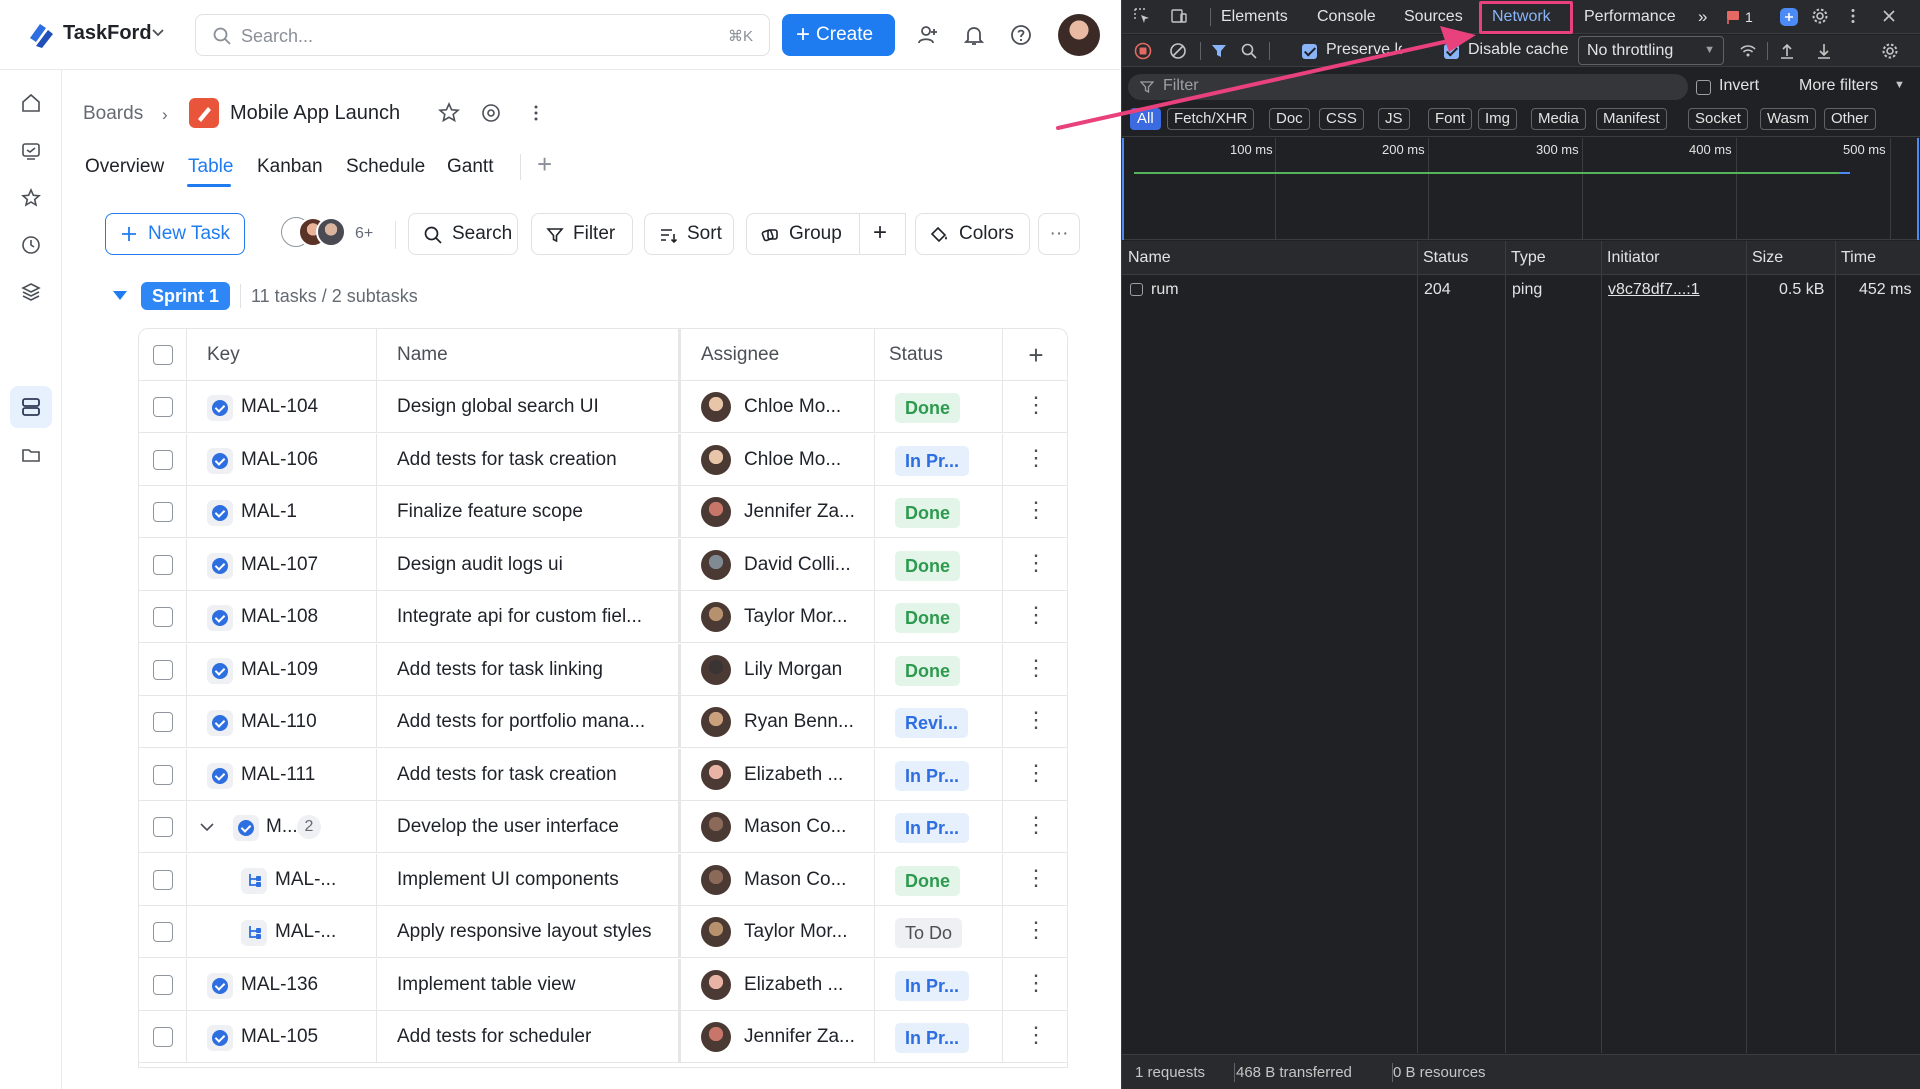 This screenshot has height=1089, width=1920. I want to click on filter-chip-fetch-xhr: Fetch/XHR, so click(1211, 119).